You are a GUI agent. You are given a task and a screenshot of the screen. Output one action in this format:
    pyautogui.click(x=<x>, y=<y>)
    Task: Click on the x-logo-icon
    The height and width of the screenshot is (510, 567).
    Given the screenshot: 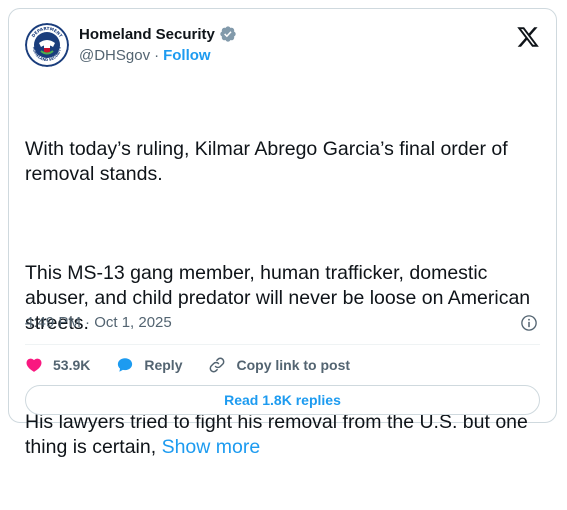 What is the action you would take?
    pyautogui.click(x=528, y=37)
    